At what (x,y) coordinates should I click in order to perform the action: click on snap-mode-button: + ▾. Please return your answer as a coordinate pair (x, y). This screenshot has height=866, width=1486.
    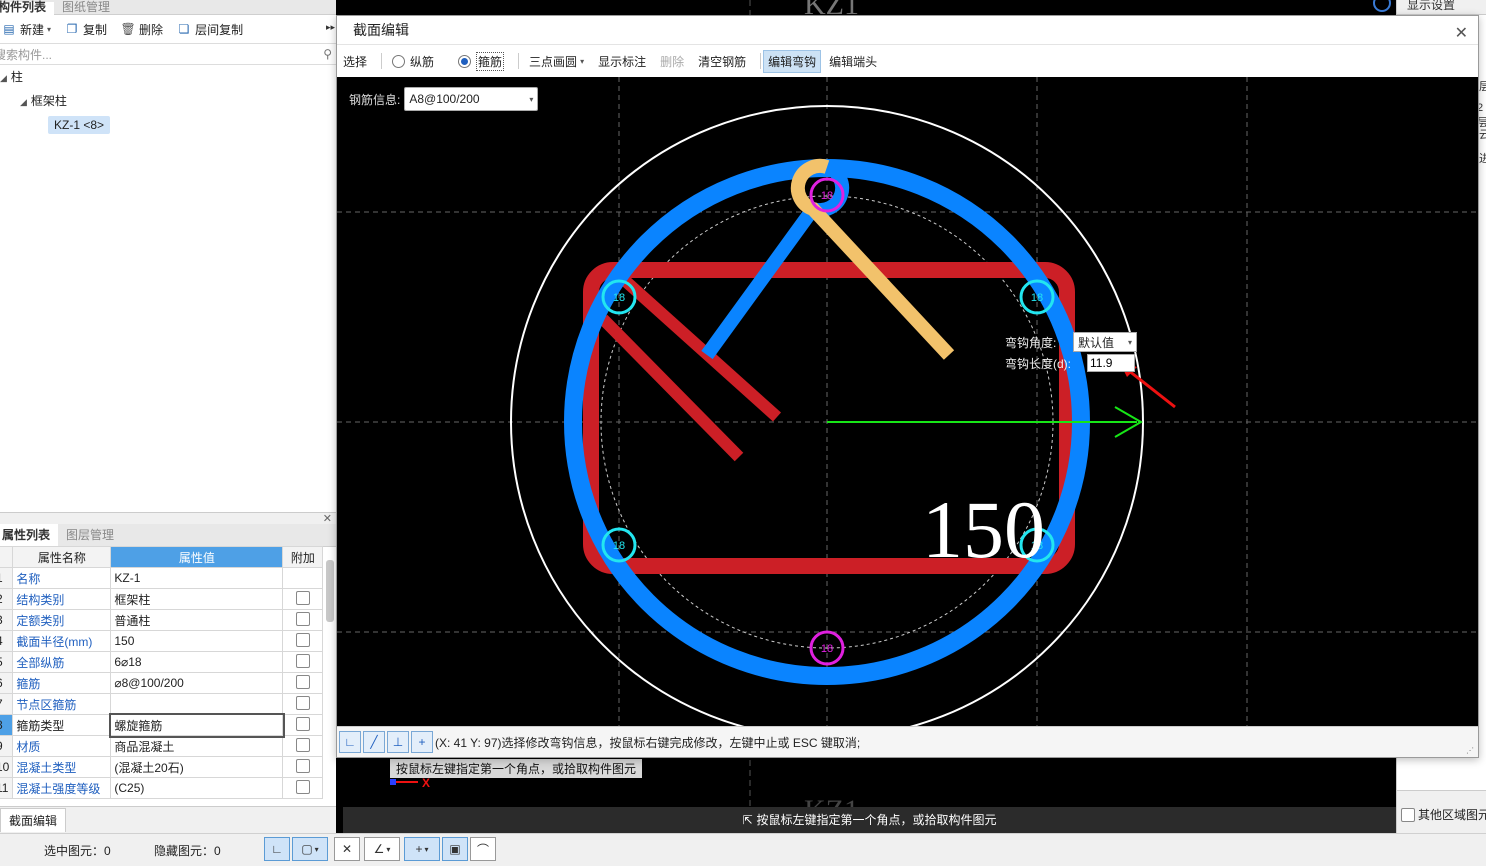
    Looking at the image, I should click on (422, 849).